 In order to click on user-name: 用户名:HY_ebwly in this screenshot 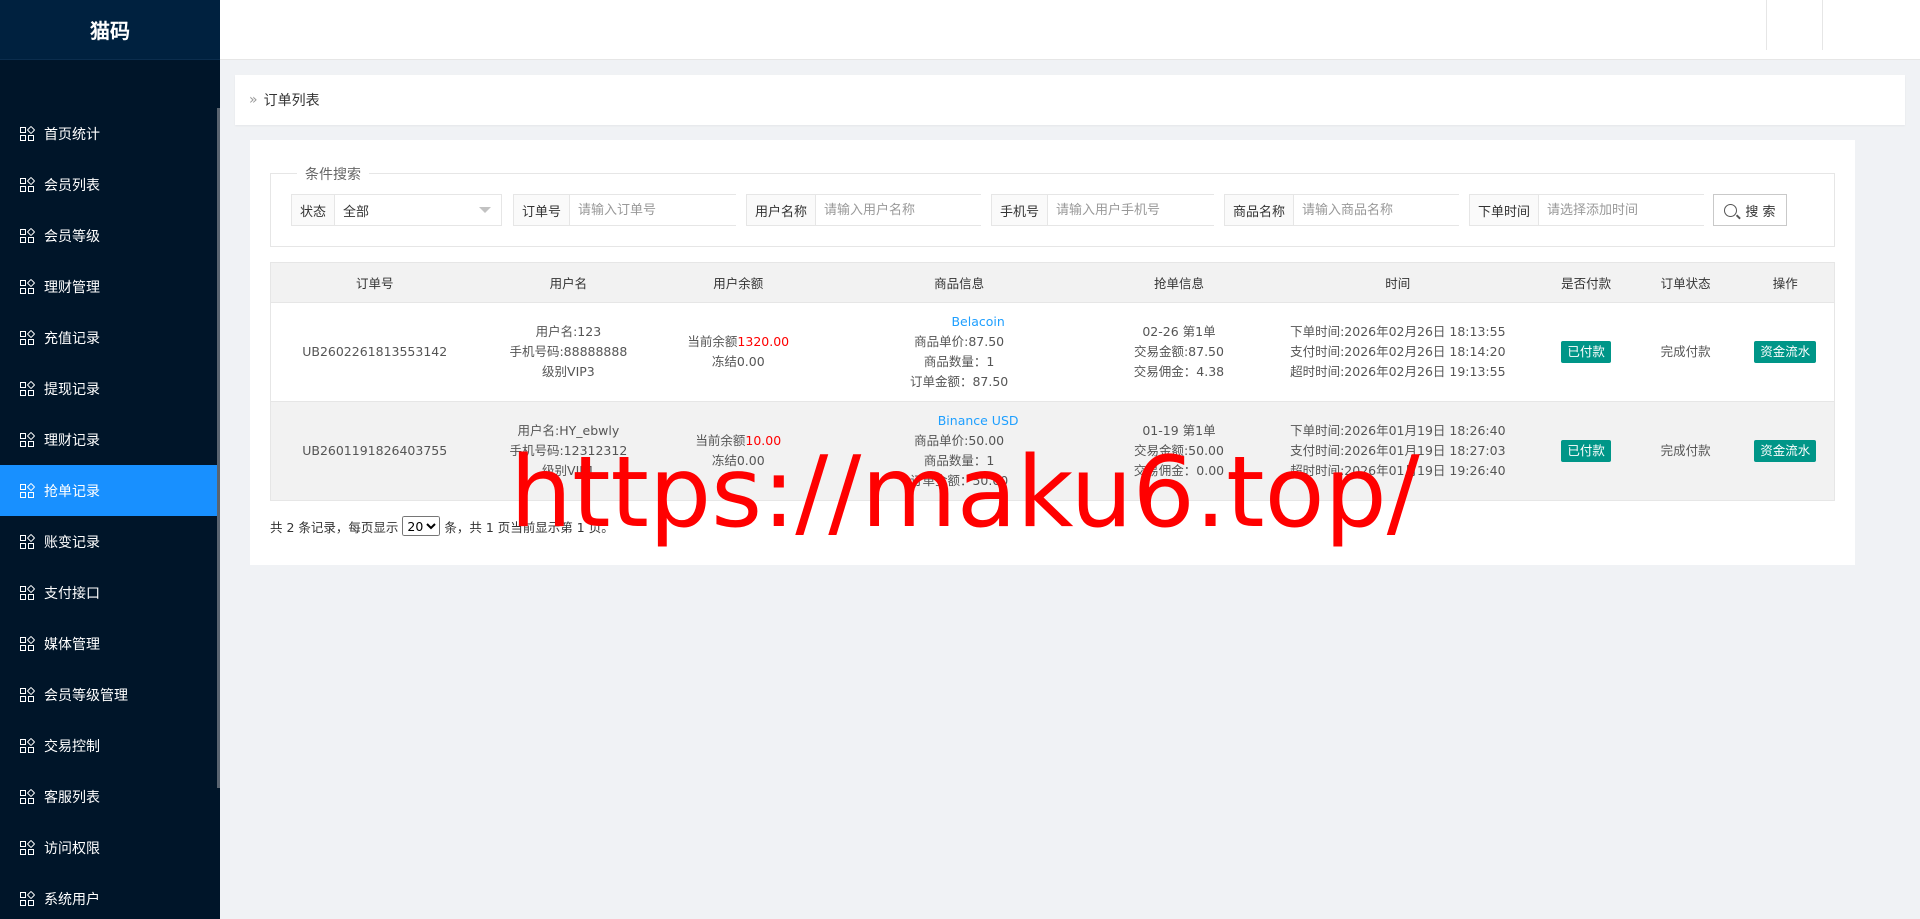, I will do `click(568, 430)`.